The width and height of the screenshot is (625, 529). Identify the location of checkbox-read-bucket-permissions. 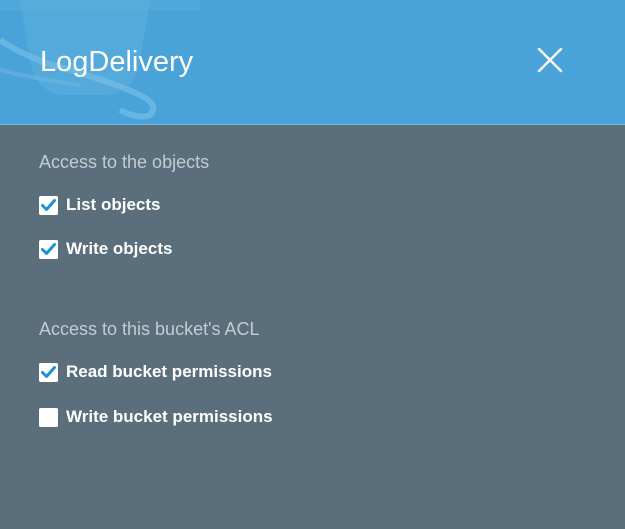
(48, 372).